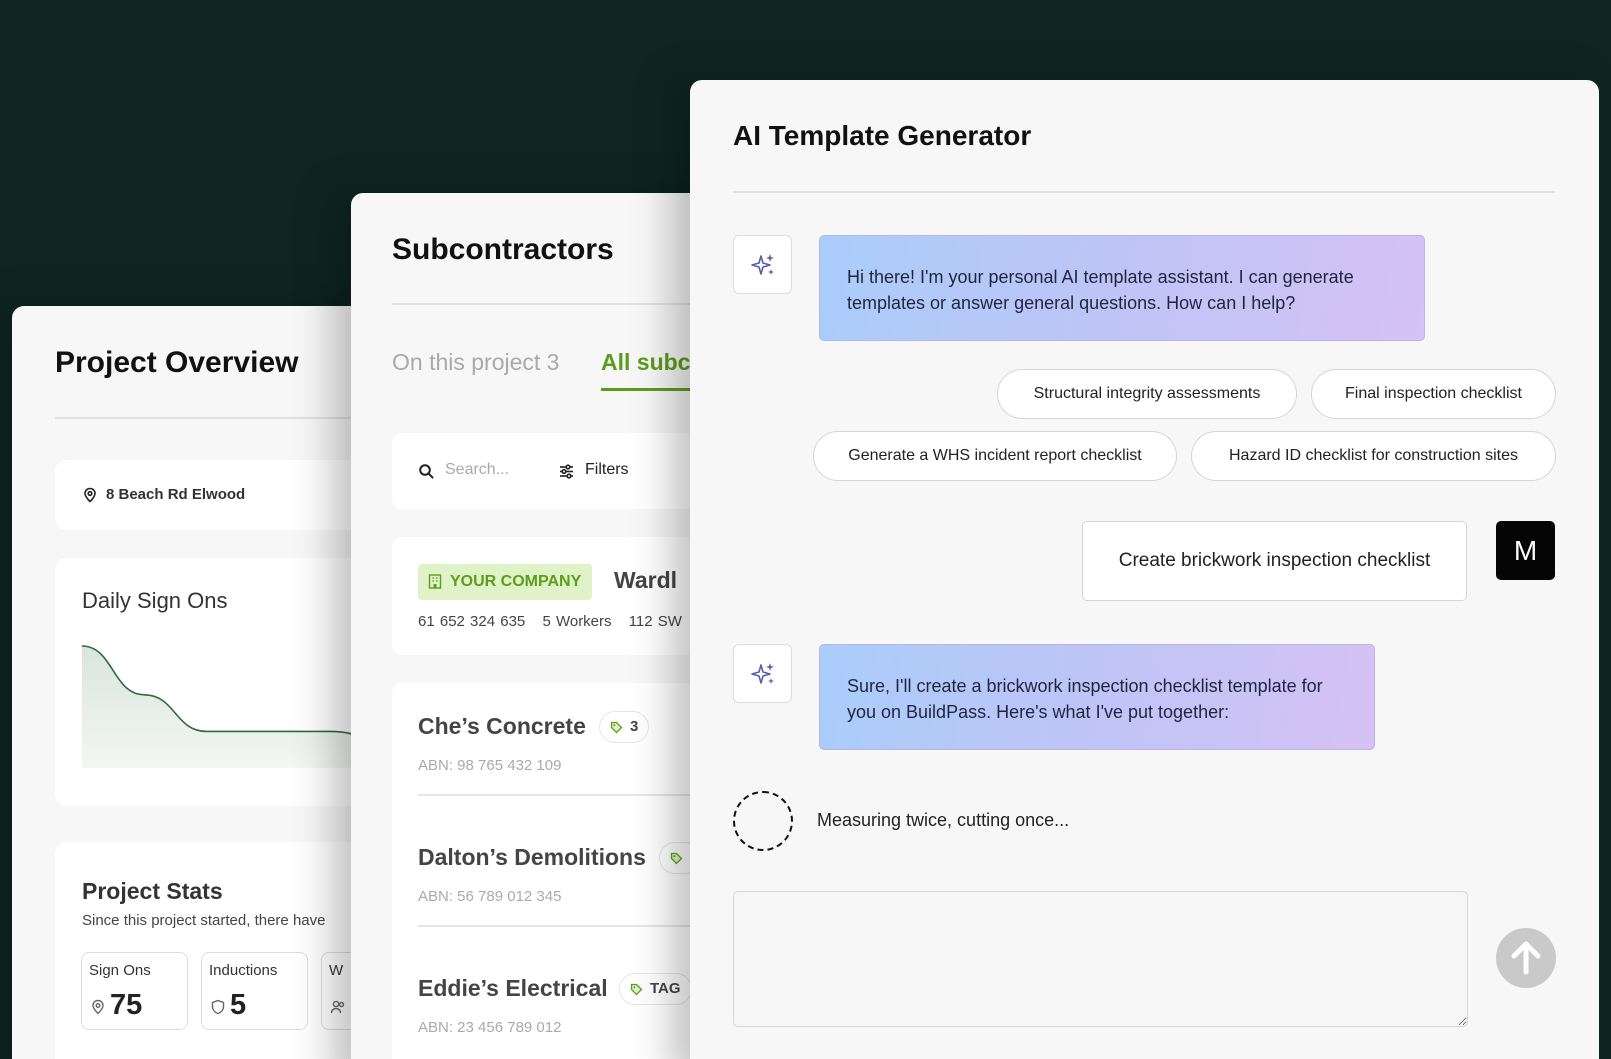 This screenshot has height=1059, width=1611. I want to click on tab-on-this-project: On this project 3, so click(475, 362).